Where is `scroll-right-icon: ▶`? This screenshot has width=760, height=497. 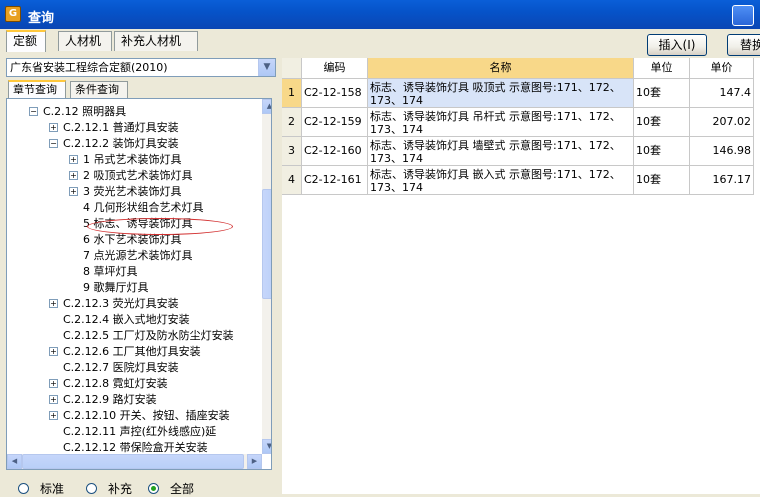
scroll-right-icon: ▶ is located at coordinates (254, 461).